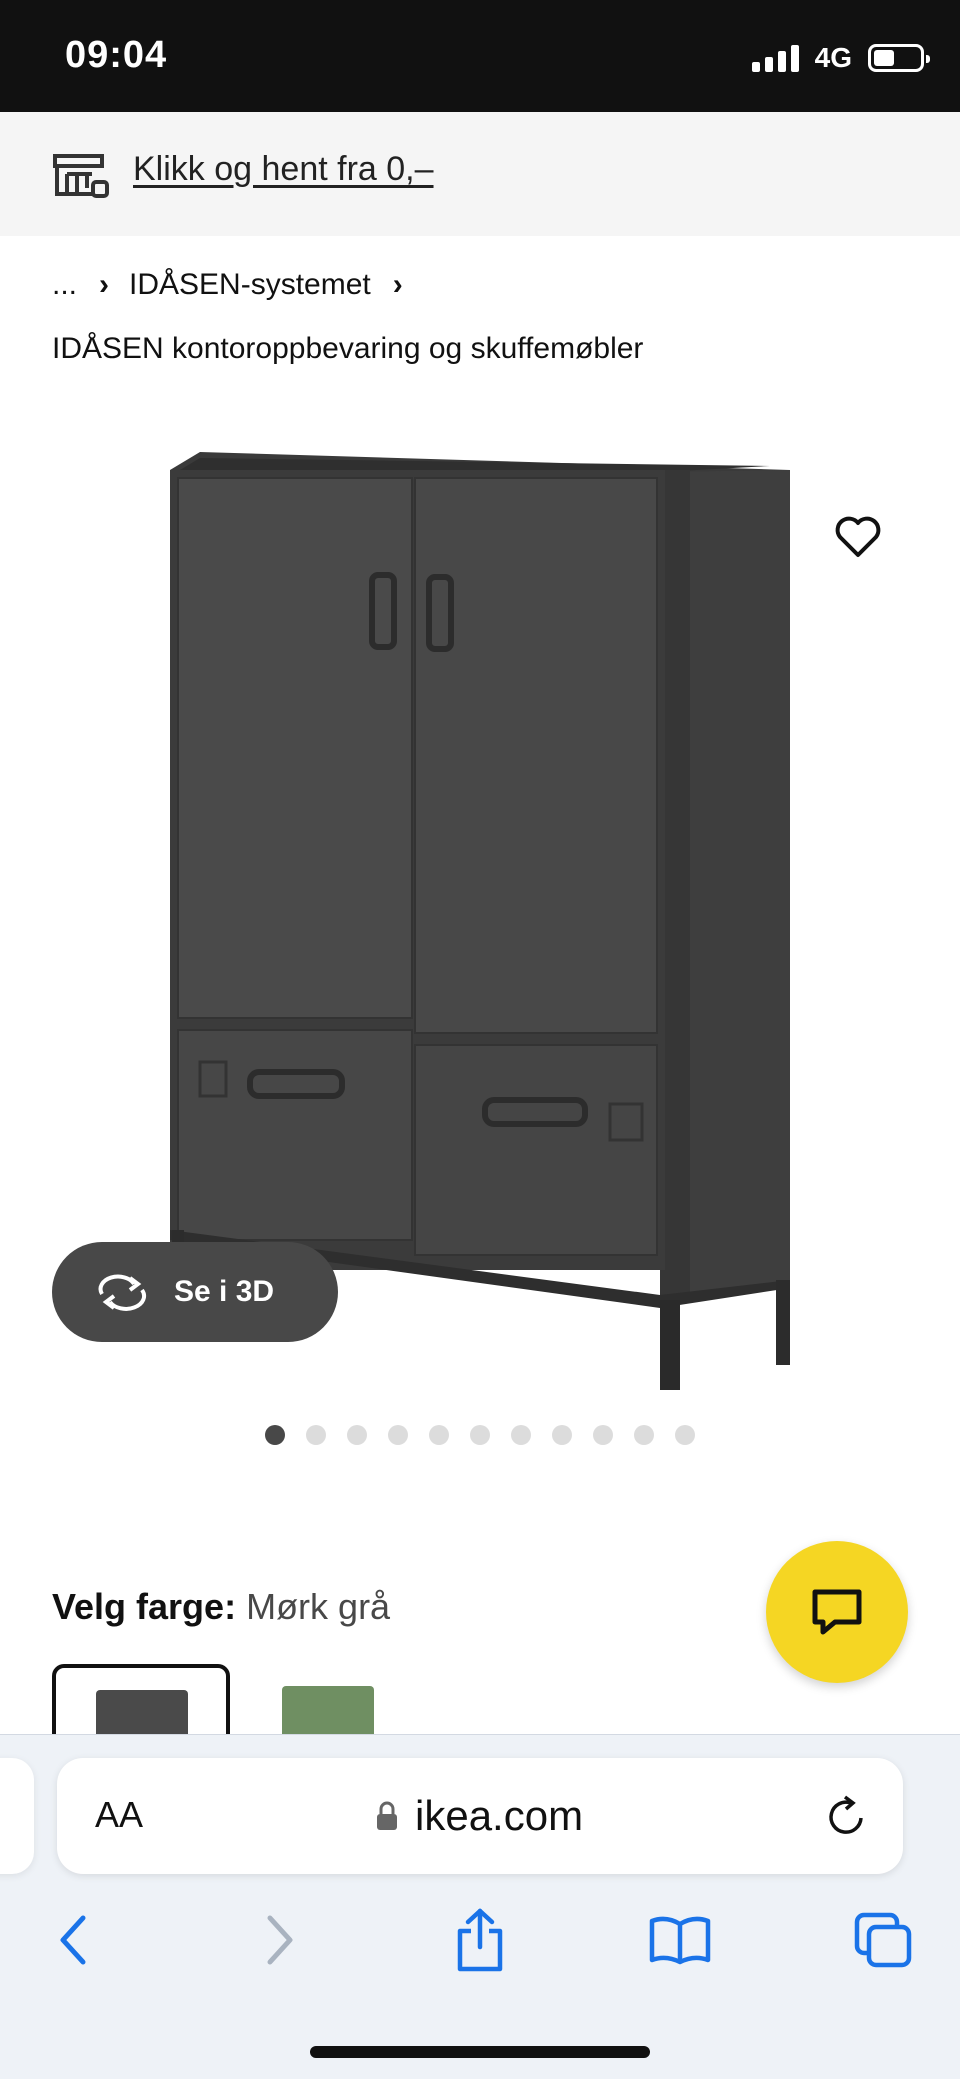  What do you see at coordinates (347, 349) in the screenshot?
I see `product-category: IDÅSEN kontoroppbevaring og skuffemøbler` at bounding box center [347, 349].